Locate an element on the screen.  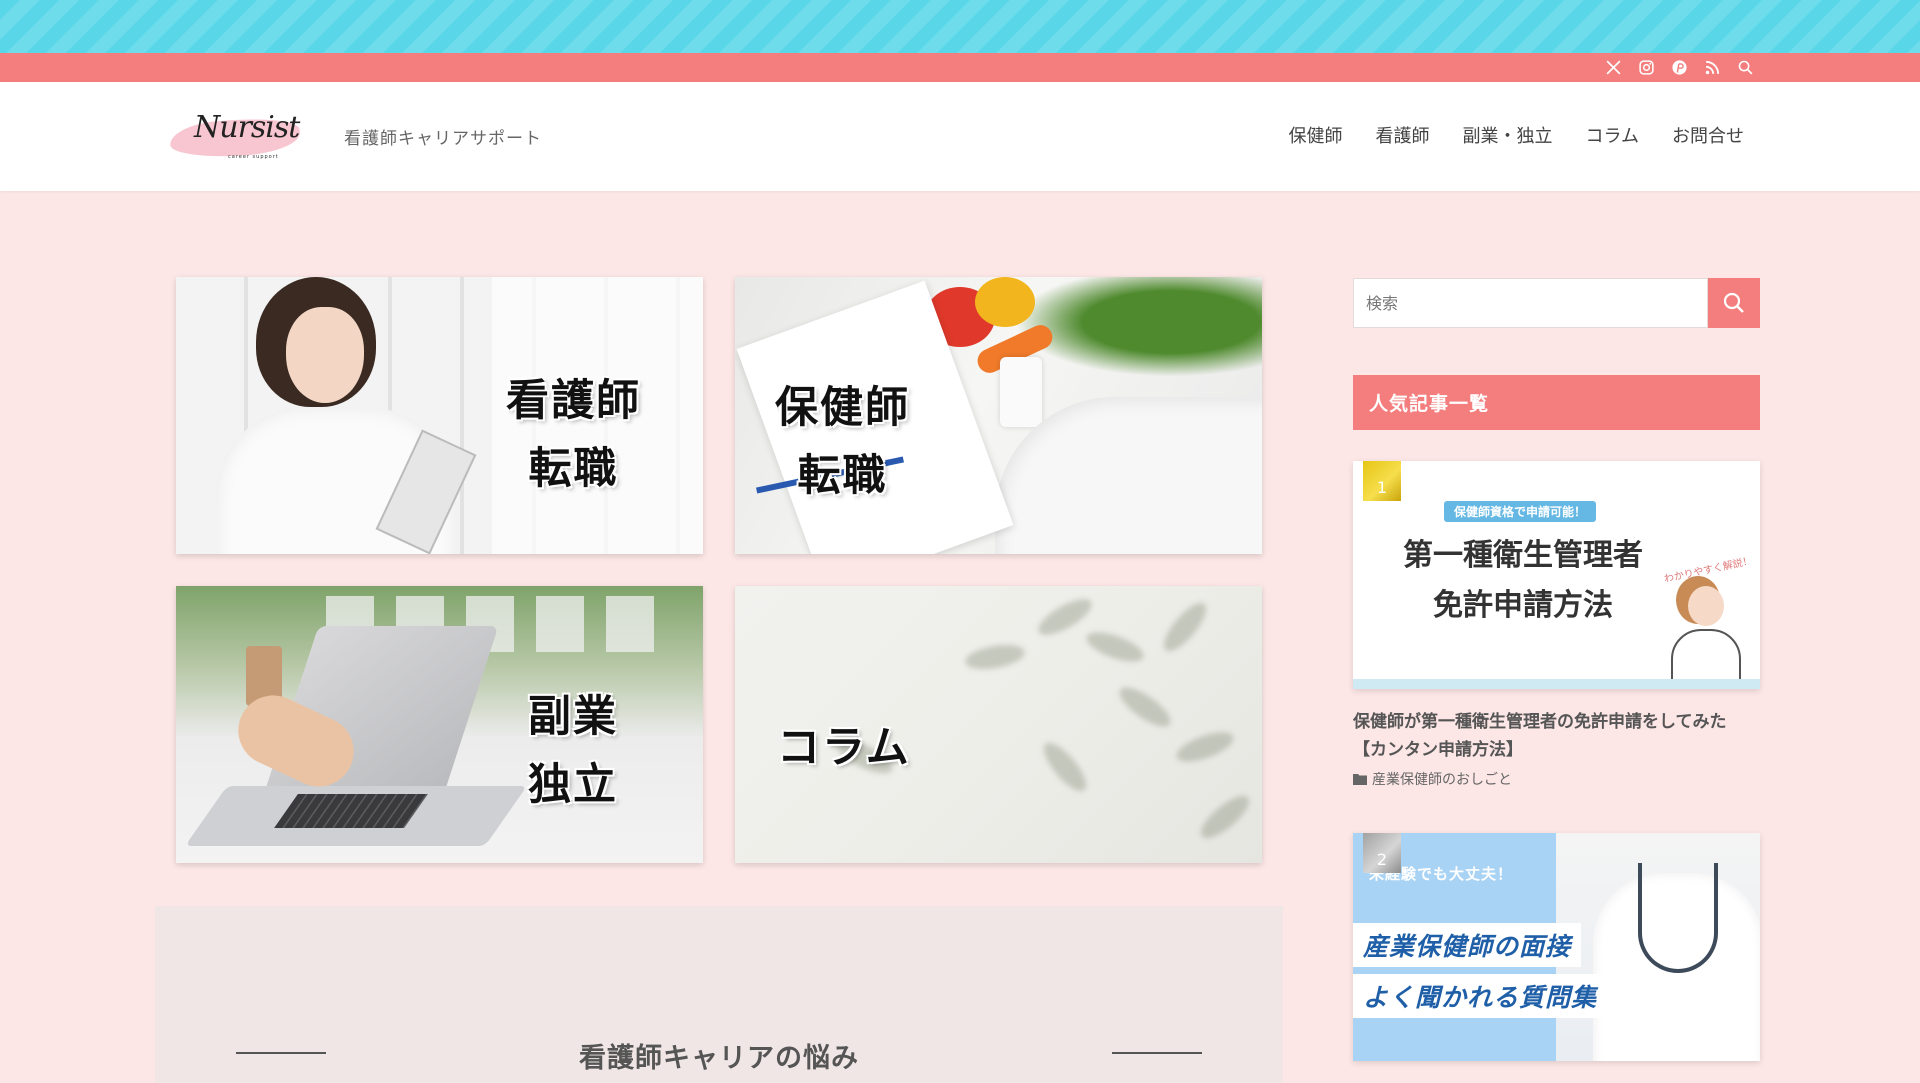
pinterest-icon is located at coordinates (1679, 67).